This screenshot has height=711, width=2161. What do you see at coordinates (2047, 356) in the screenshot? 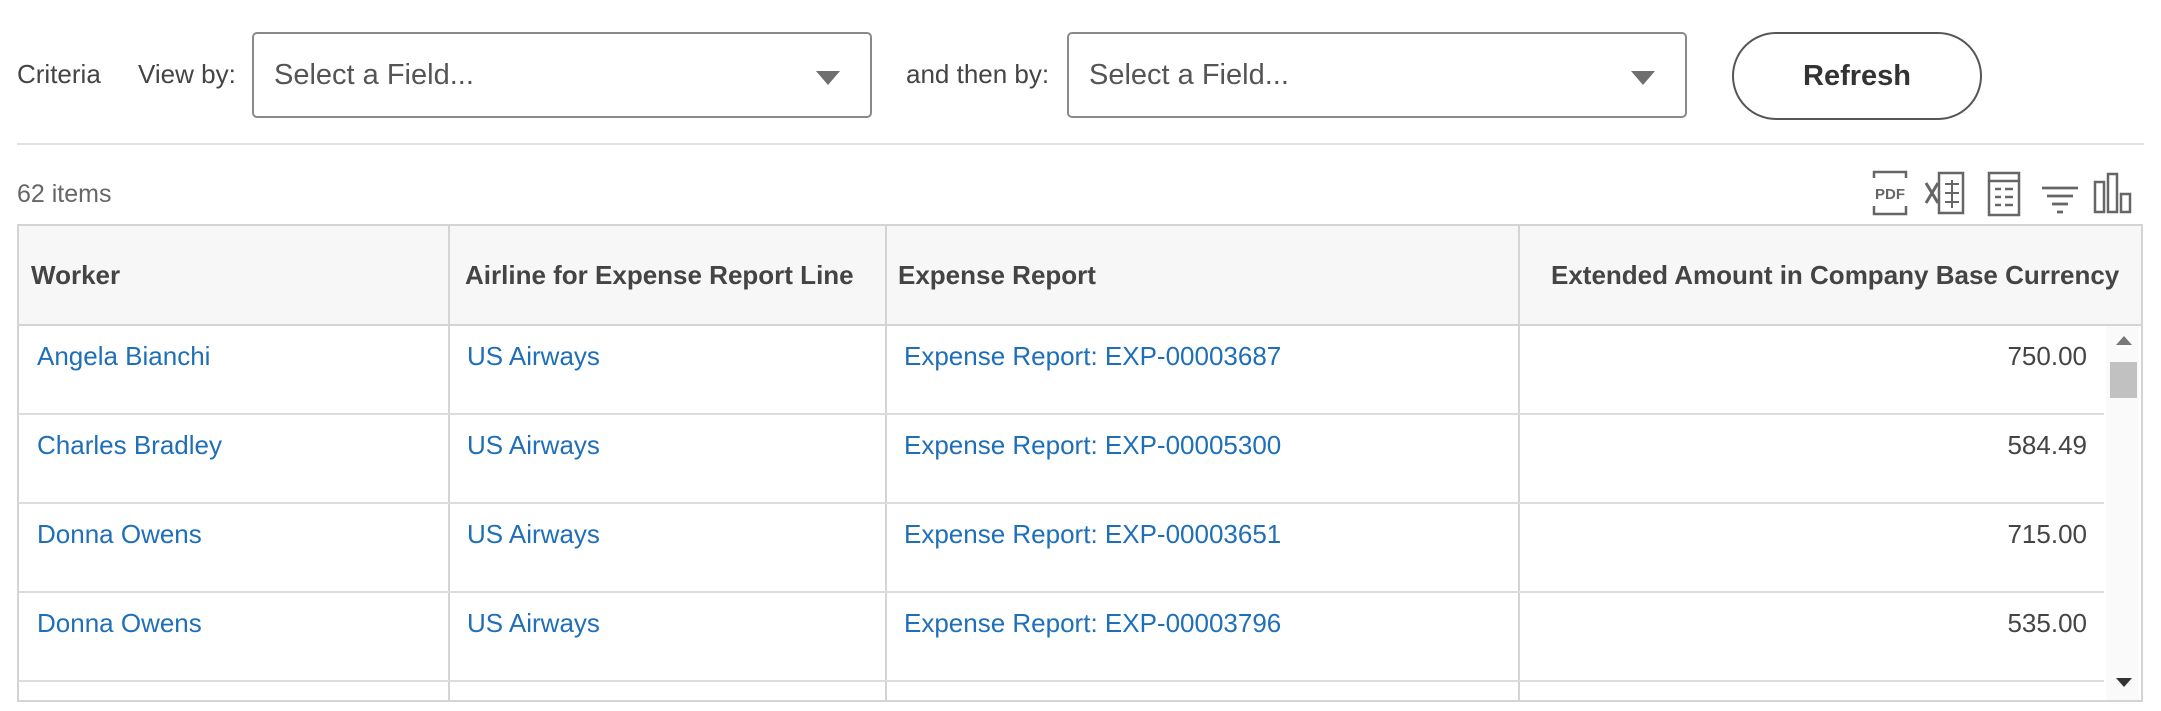
I see `amount-cell: 750.00` at bounding box center [2047, 356].